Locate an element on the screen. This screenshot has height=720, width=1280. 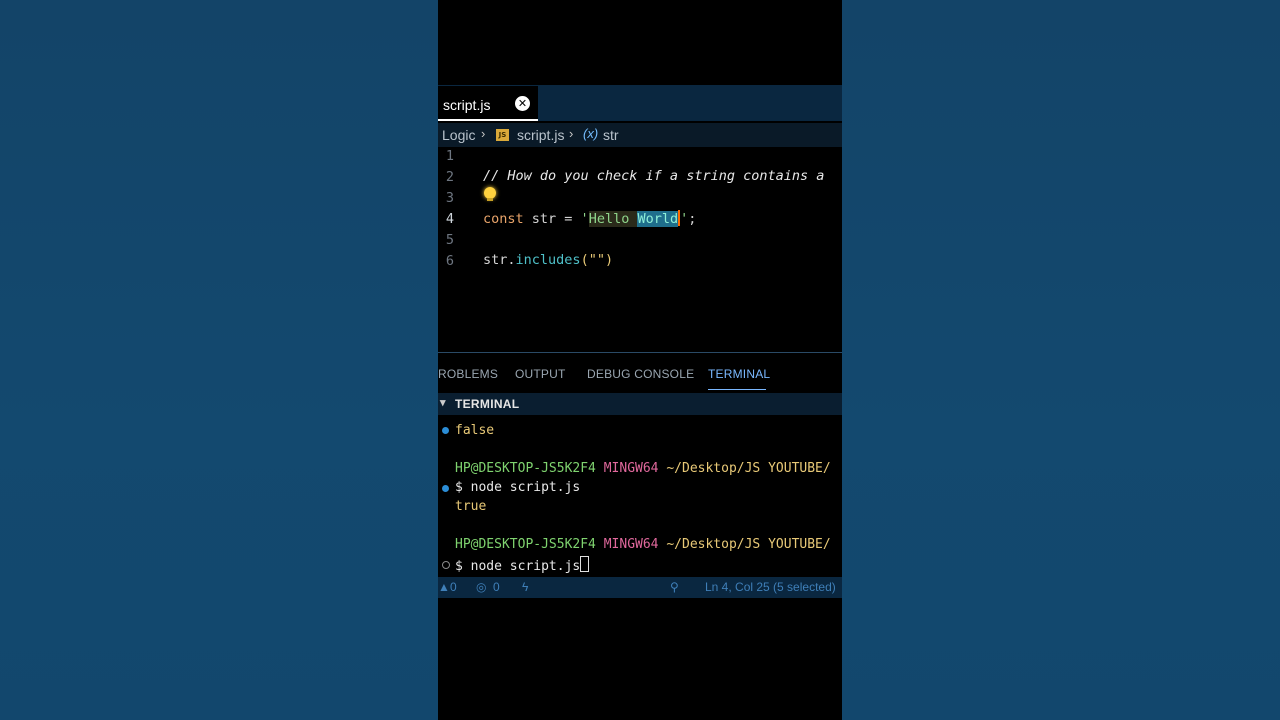
line-number: 1 is located at coordinates (449, 156).